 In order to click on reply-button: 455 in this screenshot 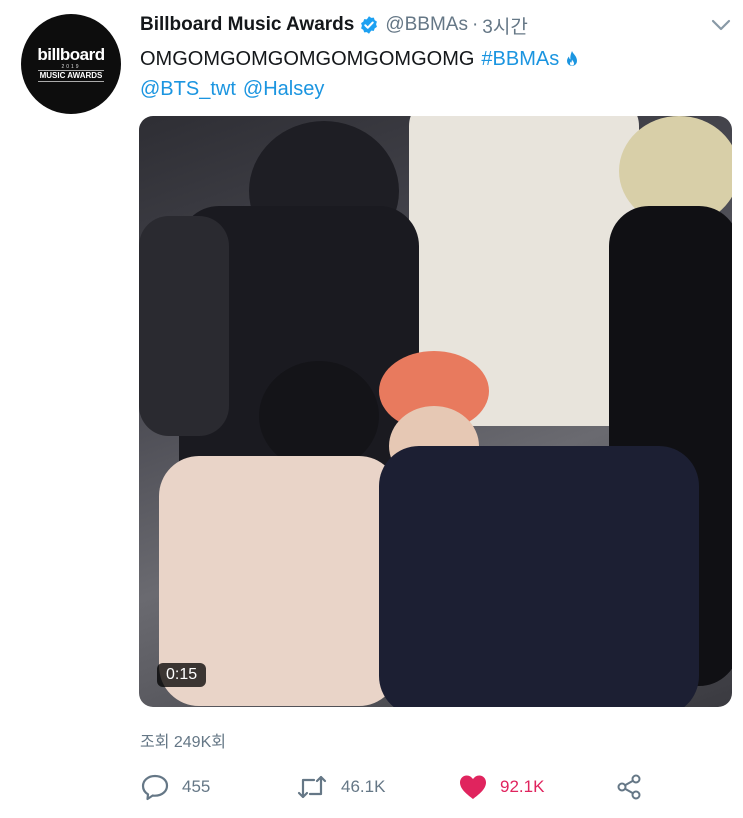, I will do `click(175, 787)`.